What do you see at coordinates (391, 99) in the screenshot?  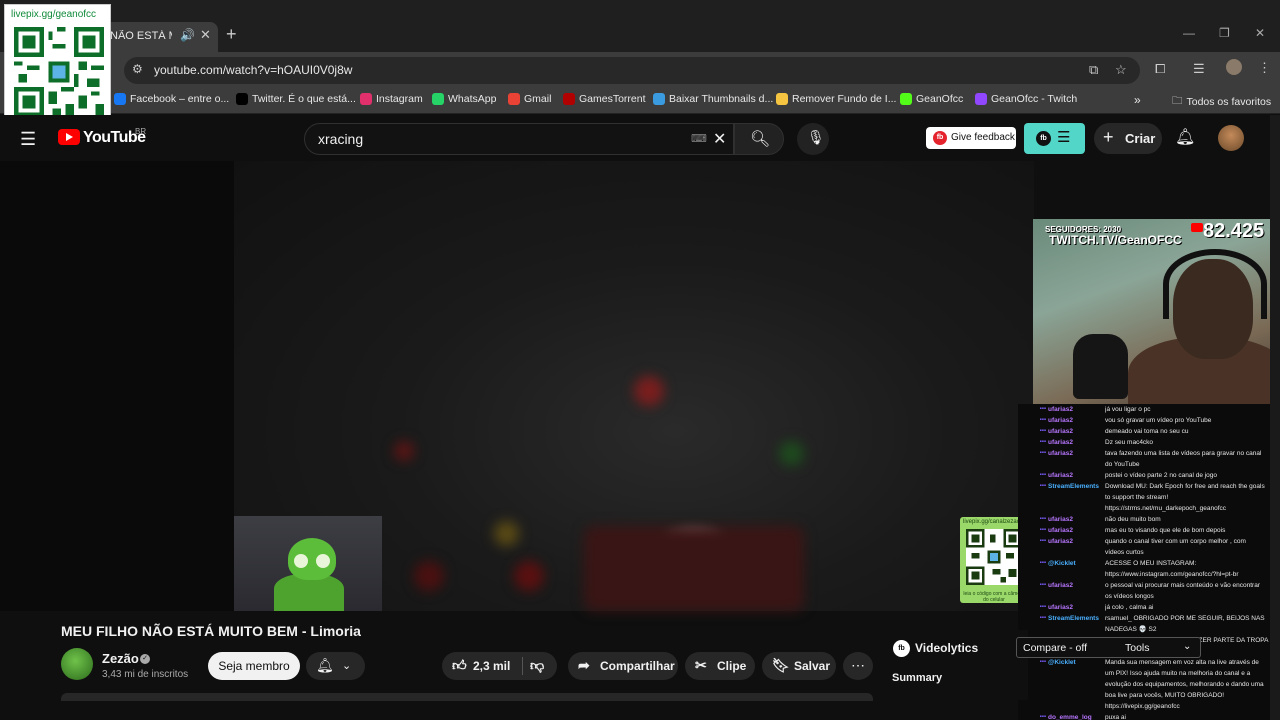 I see `bookmark-item: Instagram` at bounding box center [391, 99].